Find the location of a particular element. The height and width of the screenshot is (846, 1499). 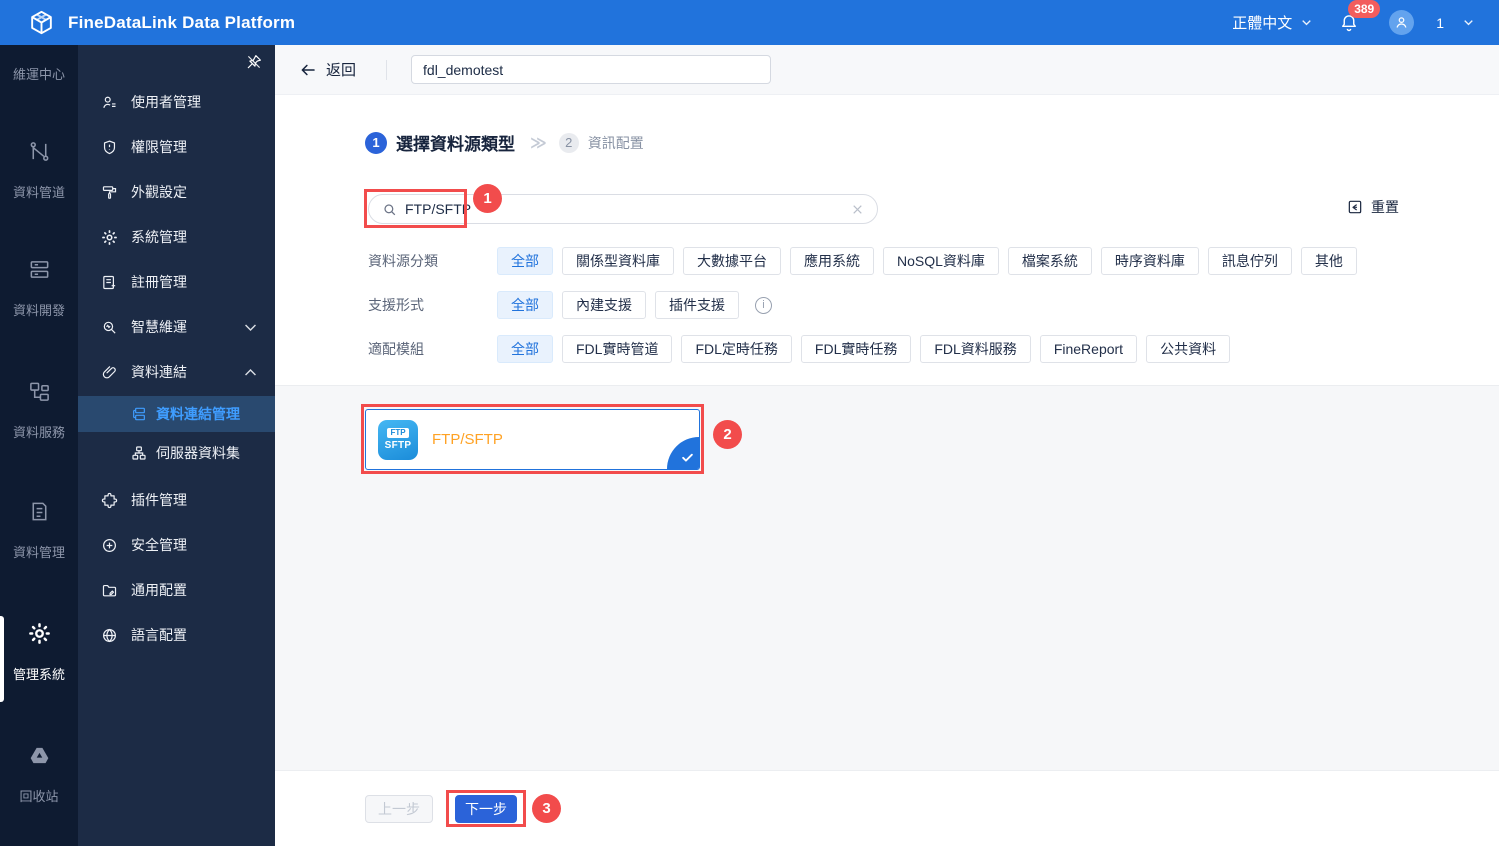

server-dataset-icon is located at coordinates (139, 453).